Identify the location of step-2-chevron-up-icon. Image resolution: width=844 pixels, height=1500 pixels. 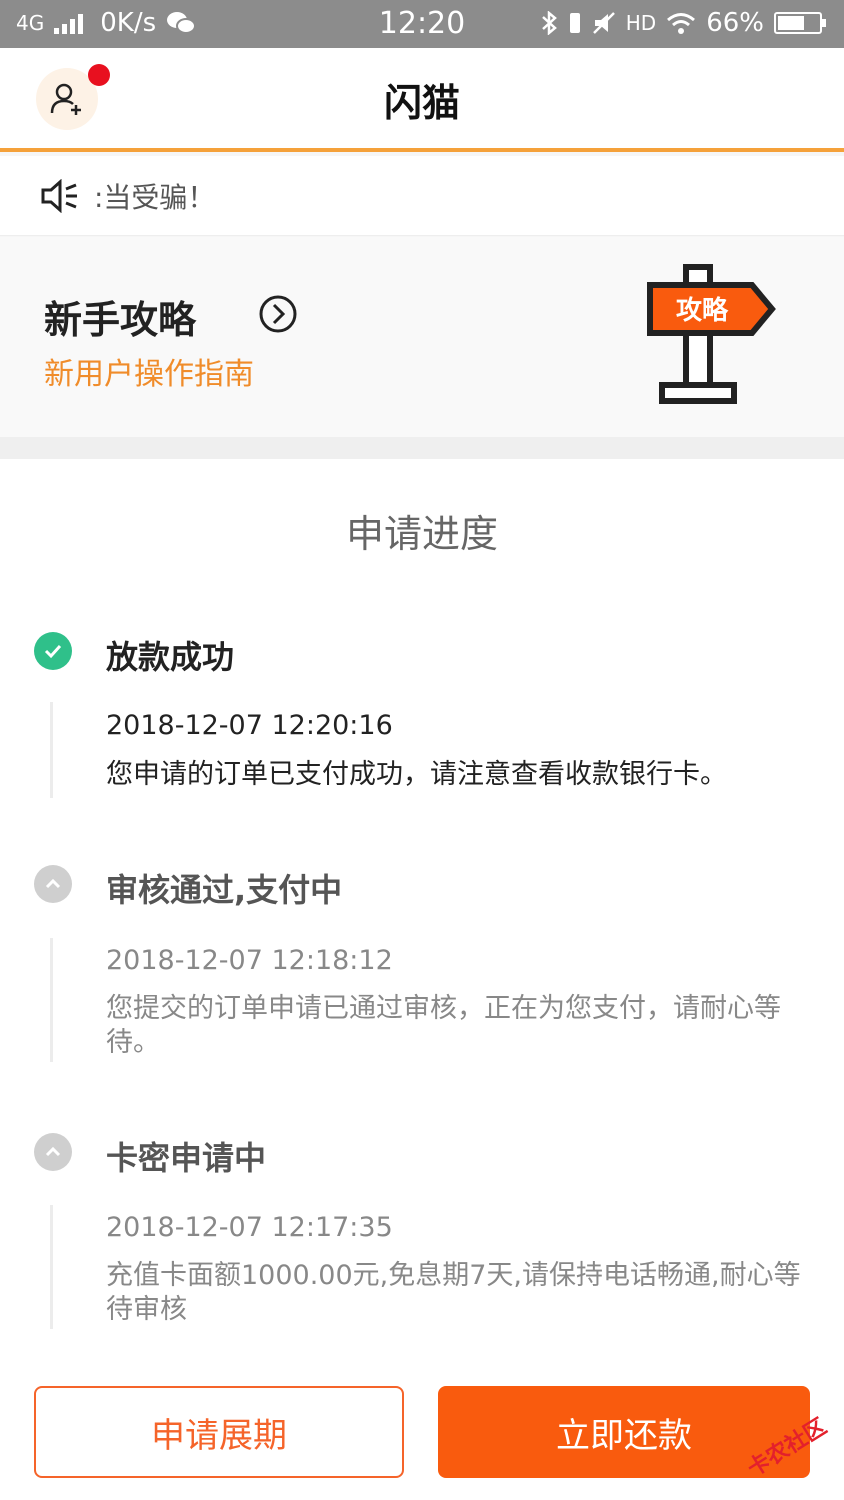
(53, 884).